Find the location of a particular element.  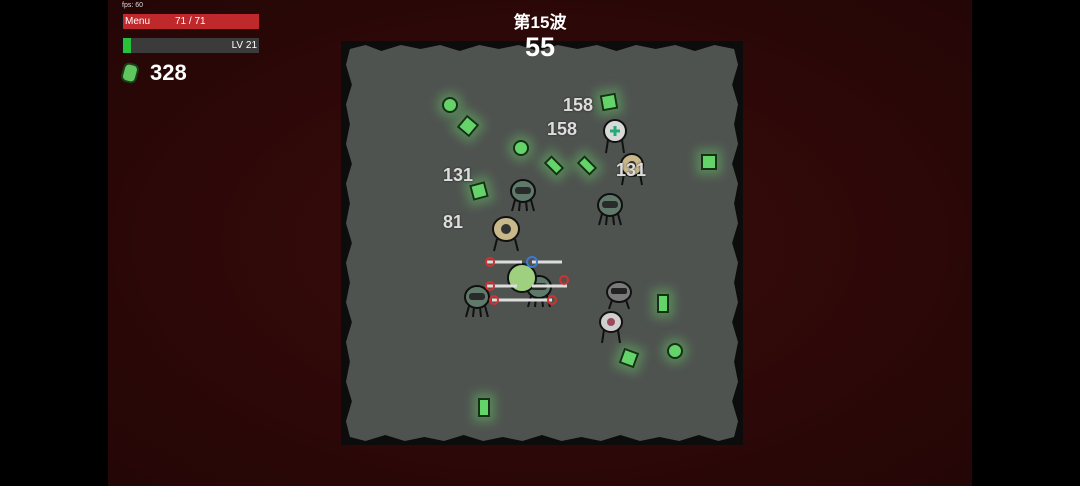

level-text: LV 21 is located at coordinates (244, 45).